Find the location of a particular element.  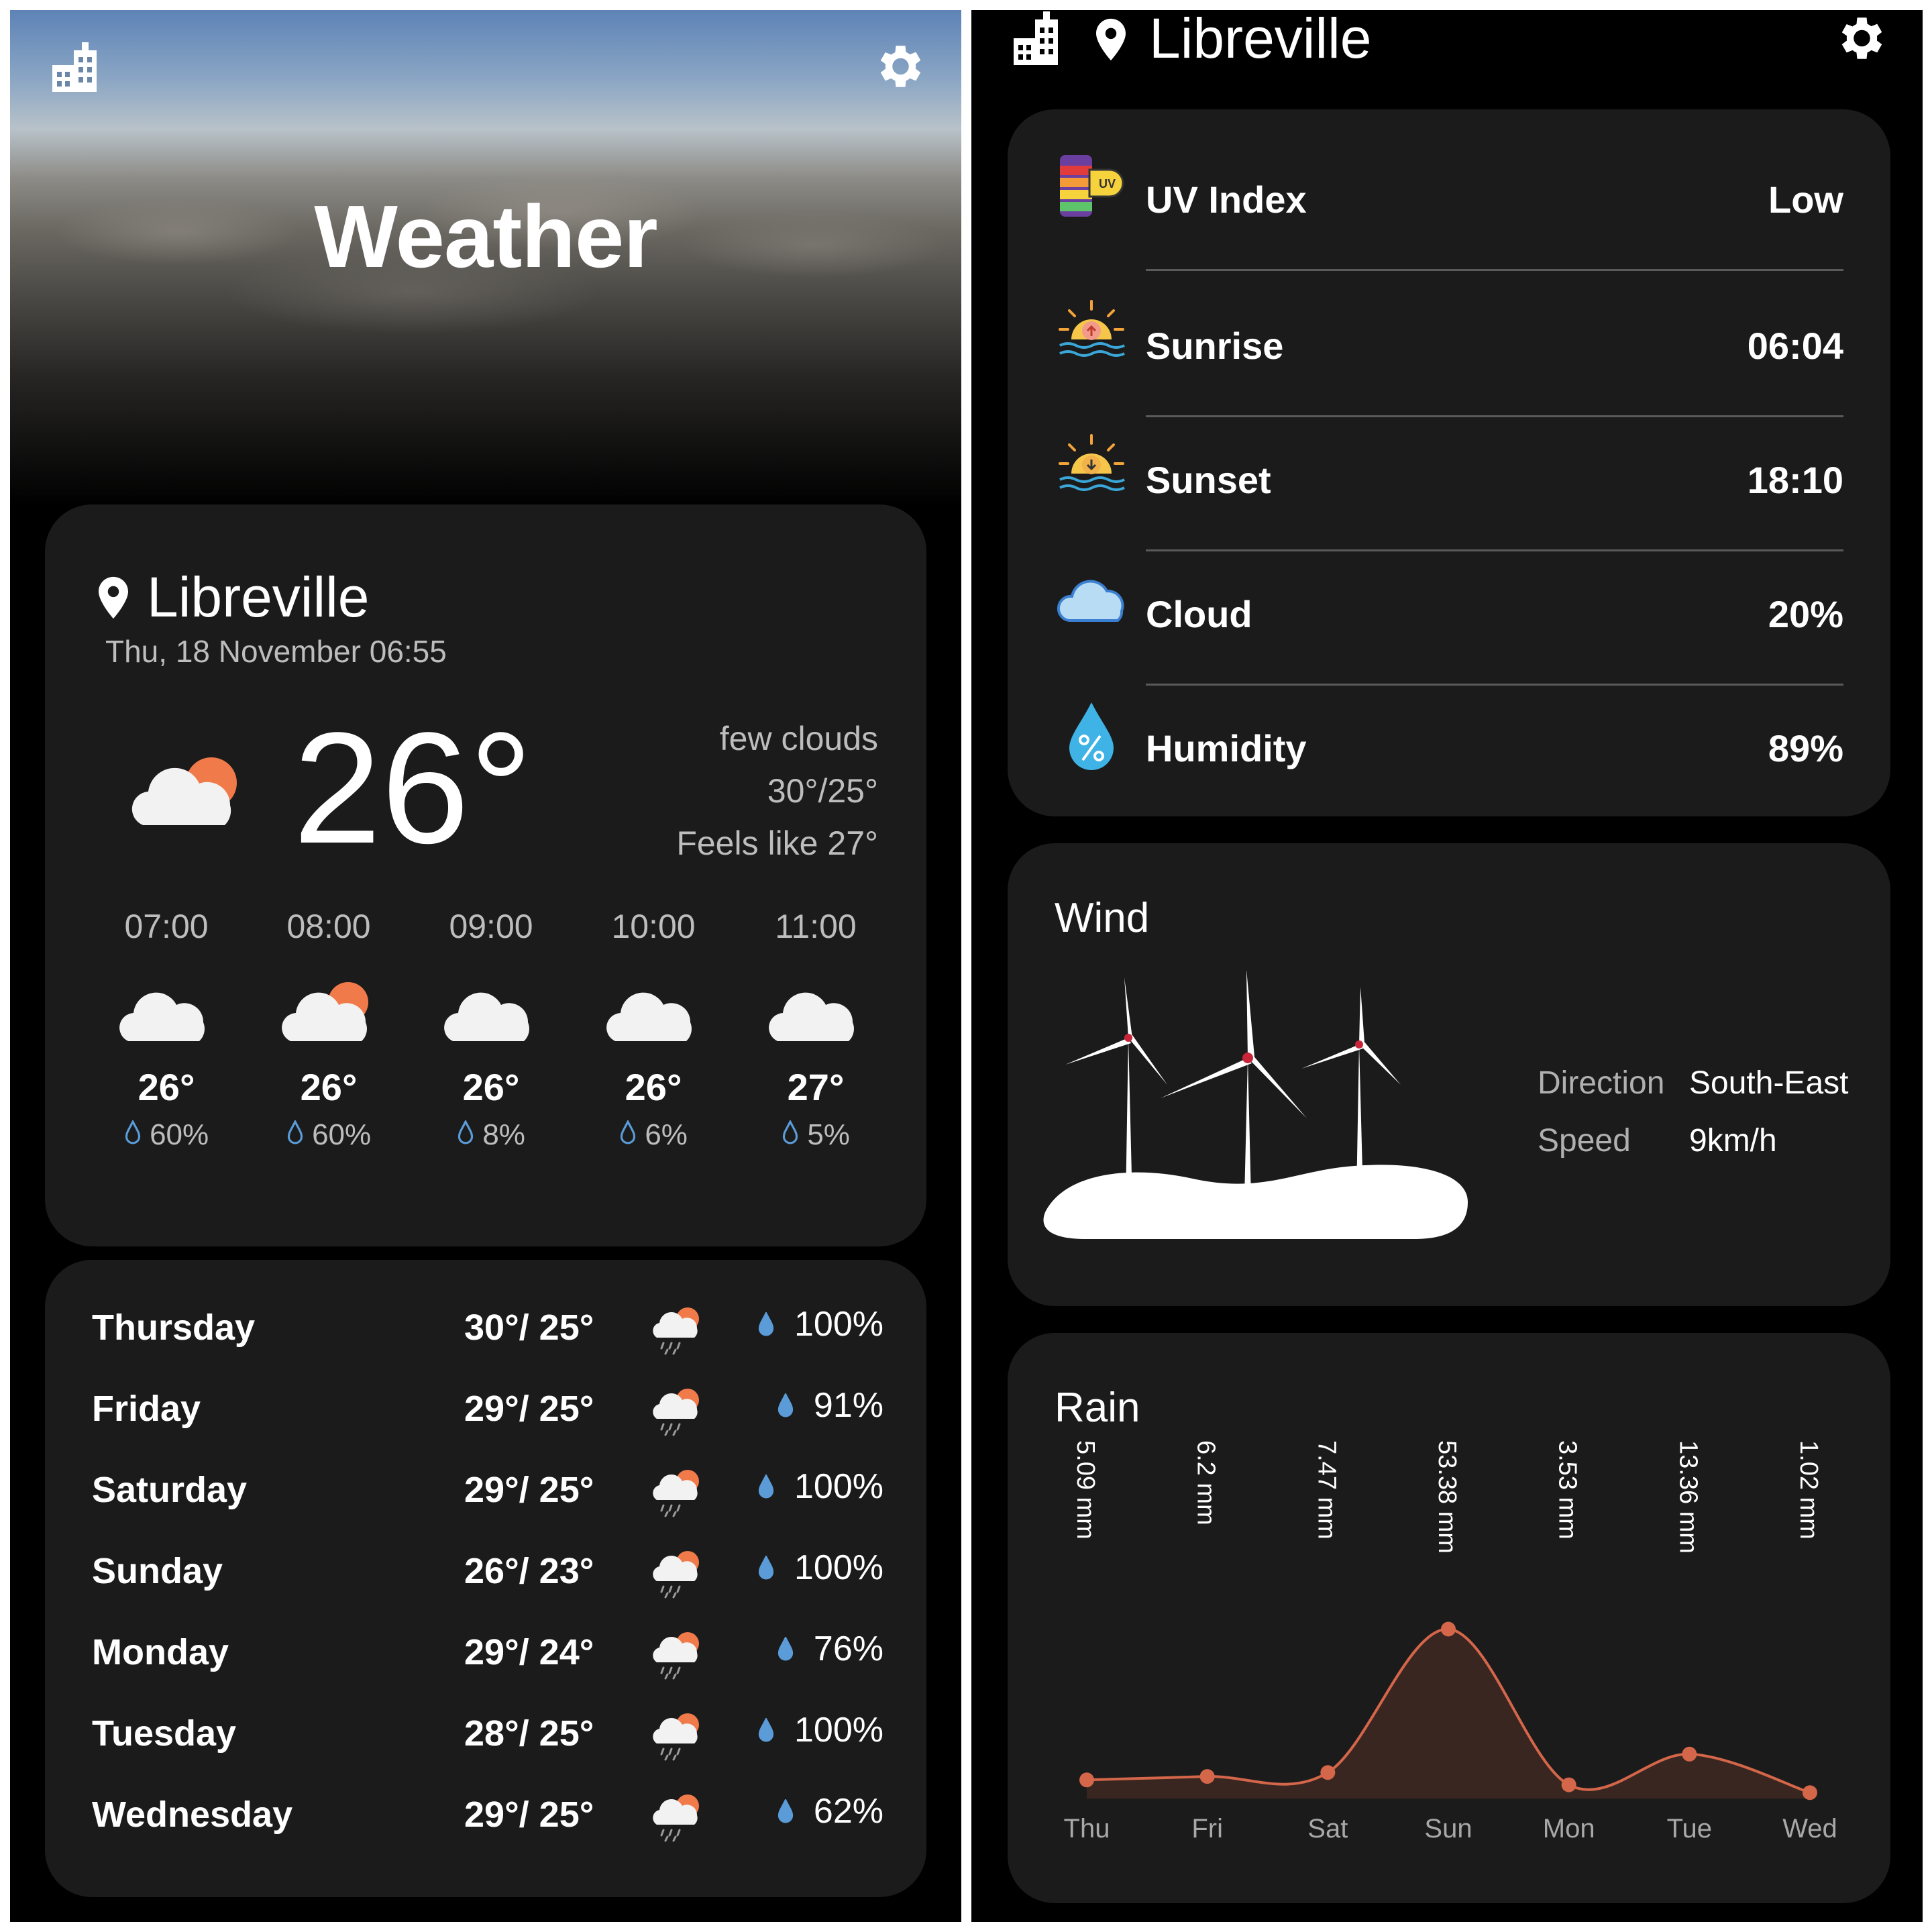

detail-value: 18:10 is located at coordinates (1795, 480).